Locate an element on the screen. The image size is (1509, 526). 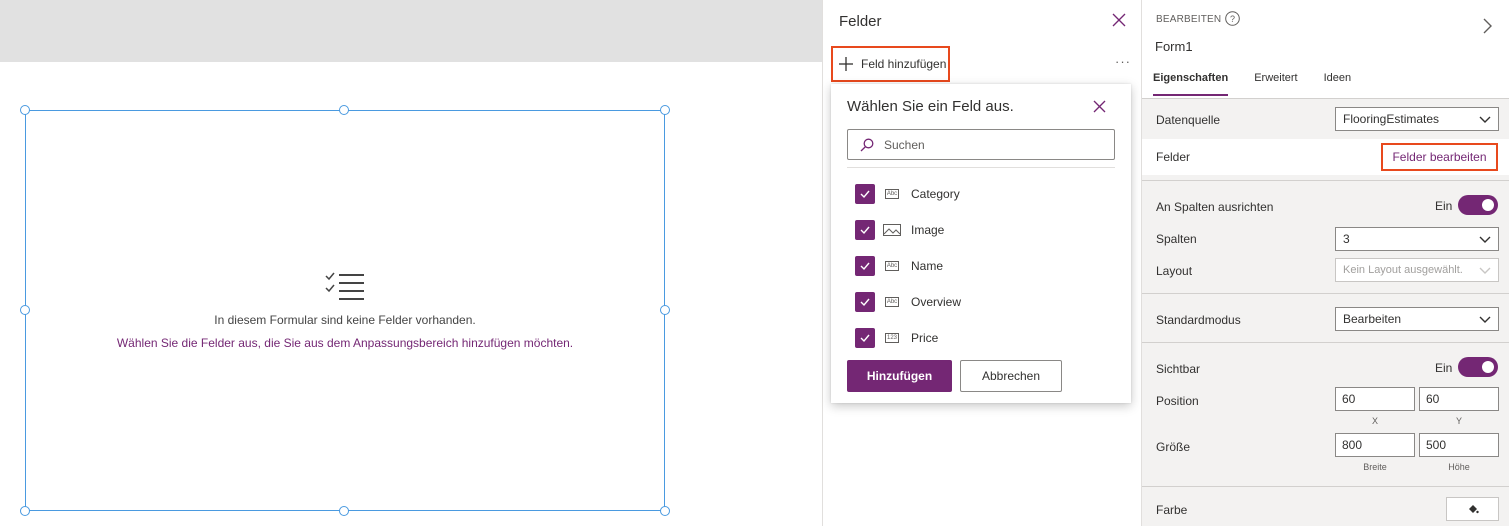
position-x-input is located at coordinates (1375, 399).